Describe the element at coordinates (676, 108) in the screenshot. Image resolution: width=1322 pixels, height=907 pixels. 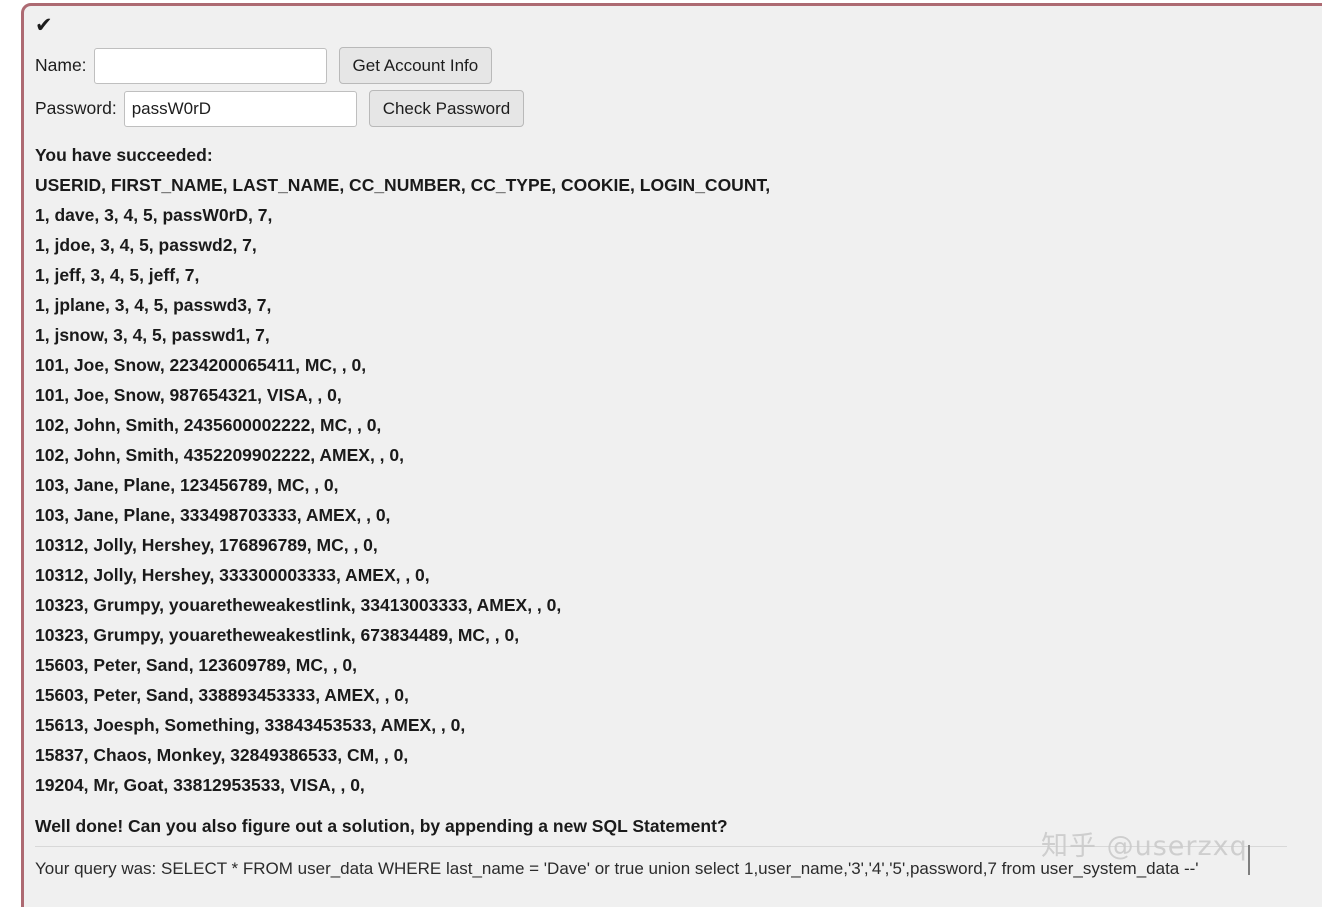
I see `password-row: Password: Check Password` at that location.